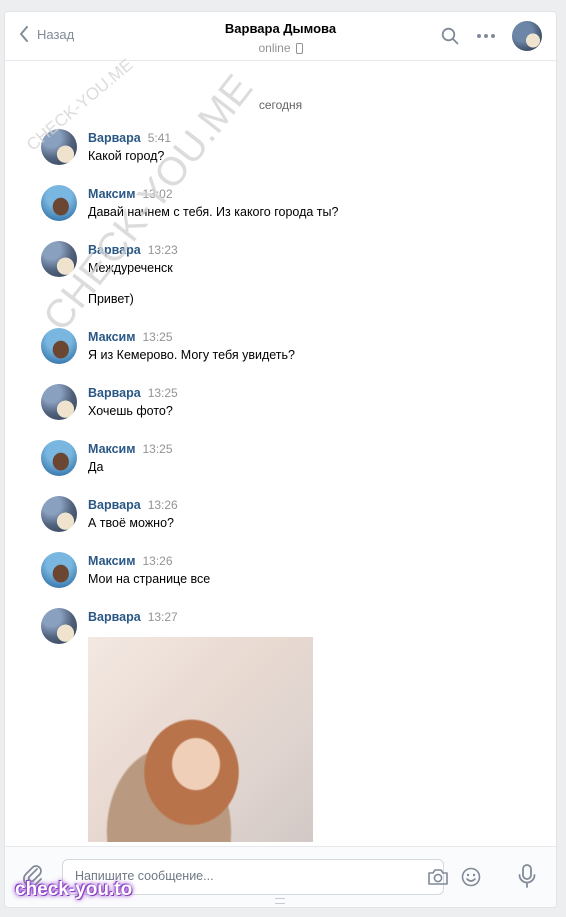  Describe the element at coordinates (239, 876) in the screenshot. I see `message-input` at that location.